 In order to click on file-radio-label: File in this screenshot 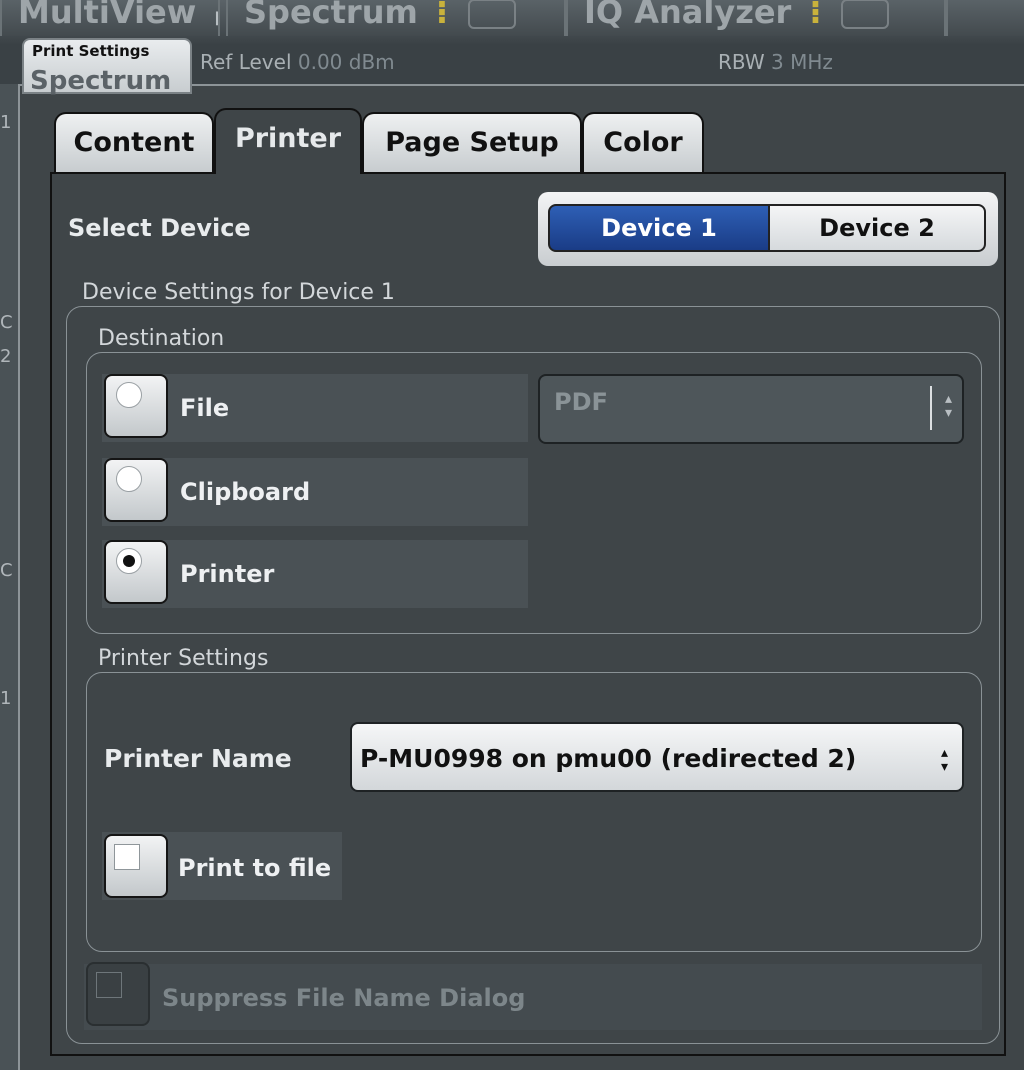, I will do `click(205, 408)`.